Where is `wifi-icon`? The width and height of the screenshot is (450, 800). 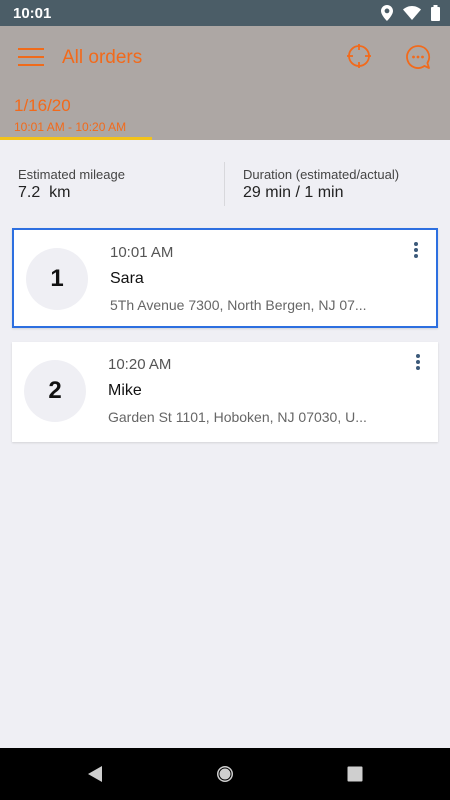 wifi-icon is located at coordinates (412, 13).